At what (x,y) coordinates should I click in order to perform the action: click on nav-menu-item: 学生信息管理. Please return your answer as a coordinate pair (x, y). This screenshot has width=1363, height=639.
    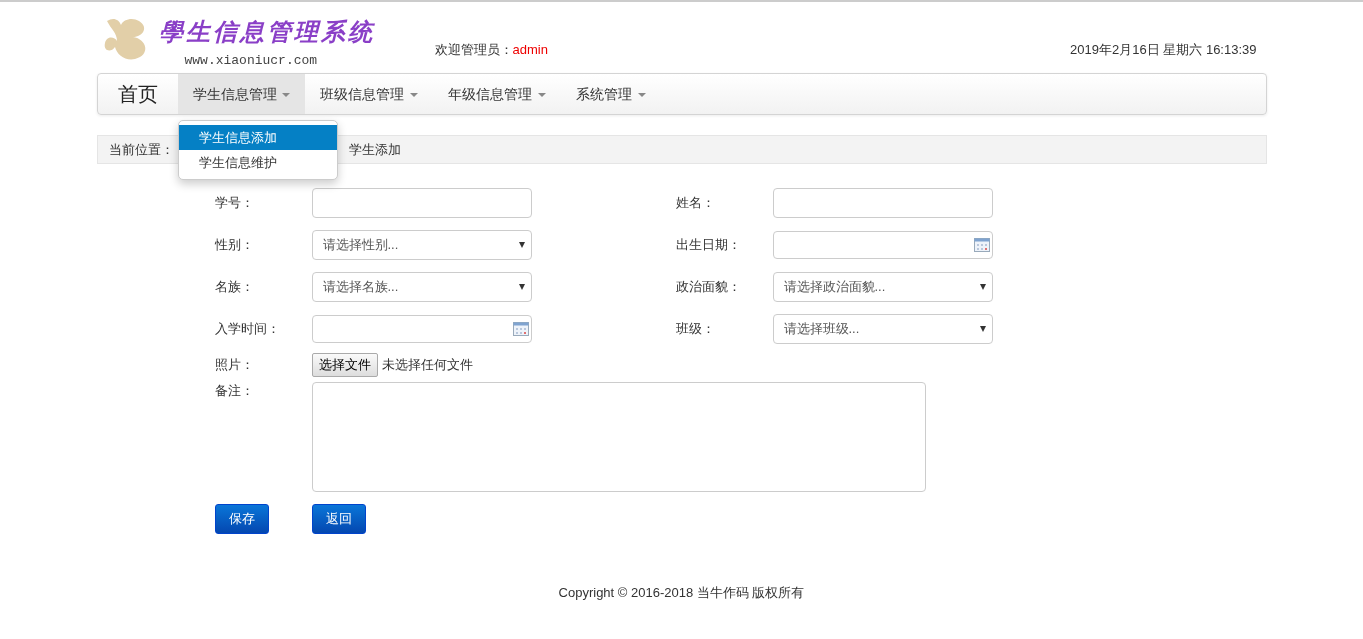
    Looking at the image, I should click on (241, 94).